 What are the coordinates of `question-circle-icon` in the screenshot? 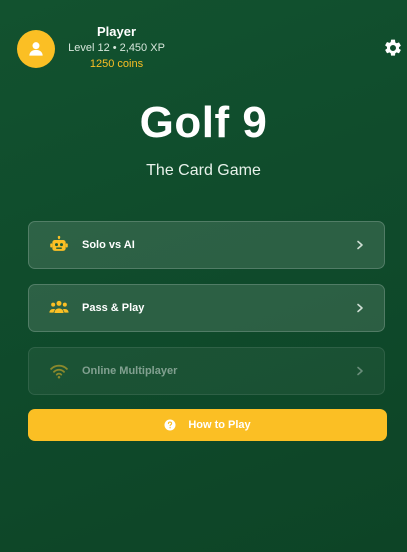 It's located at (170, 425).